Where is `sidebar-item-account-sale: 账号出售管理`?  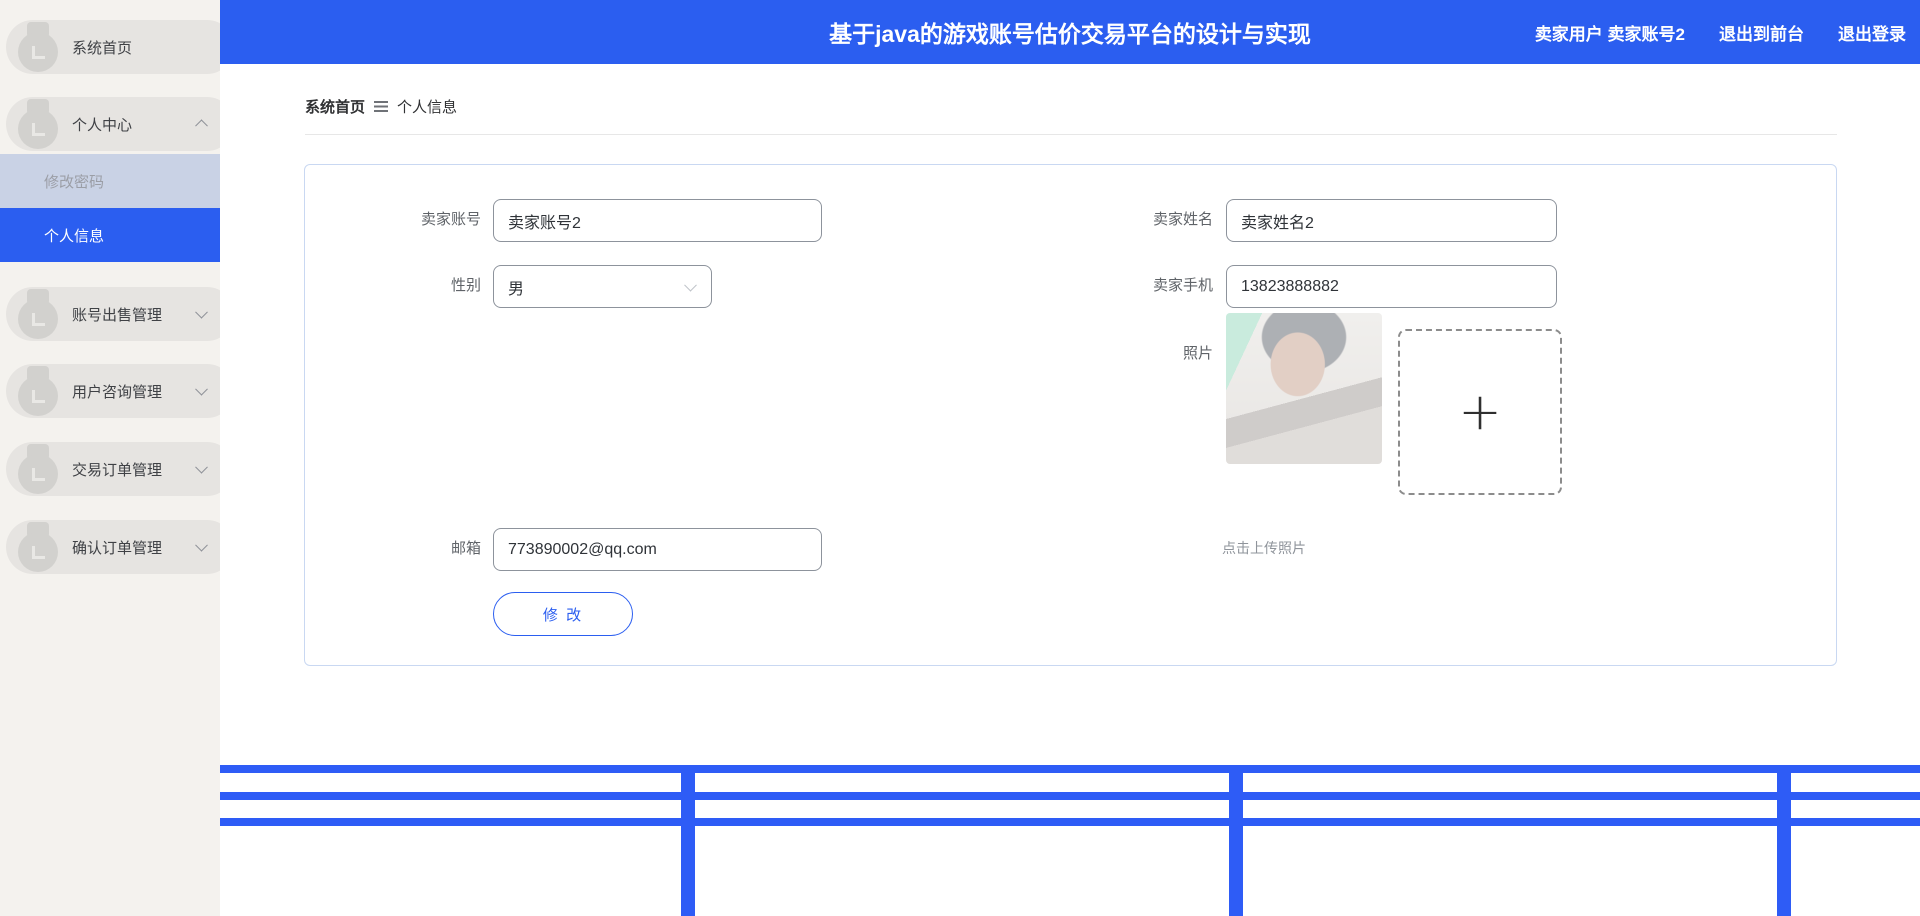
sidebar-item-account-sale: 账号出售管理 is located at coordinates (113, 314).